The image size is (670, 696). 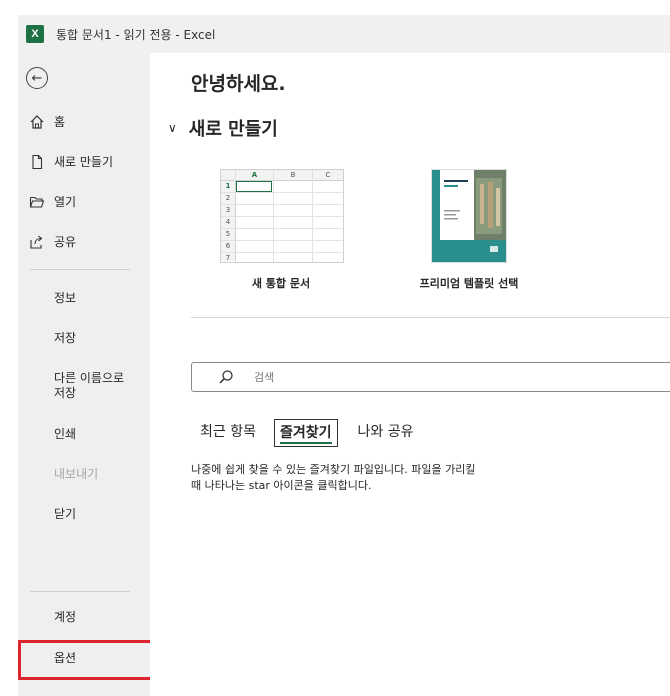 I want to click on sidebar-divider, so click(x=80, y=269).